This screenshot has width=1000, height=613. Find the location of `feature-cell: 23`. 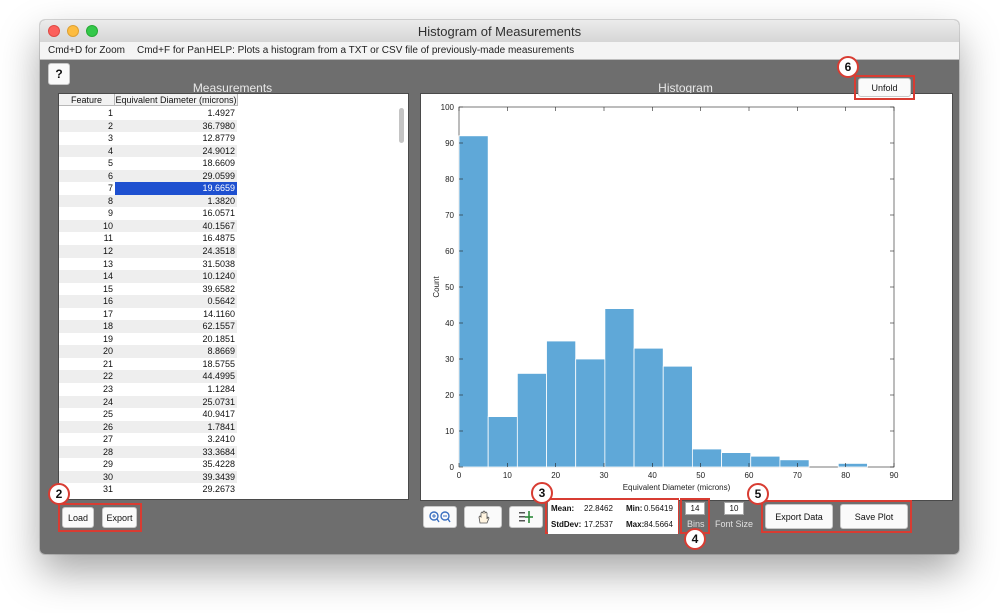

feature-cell: 23 is located at coordinates (87, 389).